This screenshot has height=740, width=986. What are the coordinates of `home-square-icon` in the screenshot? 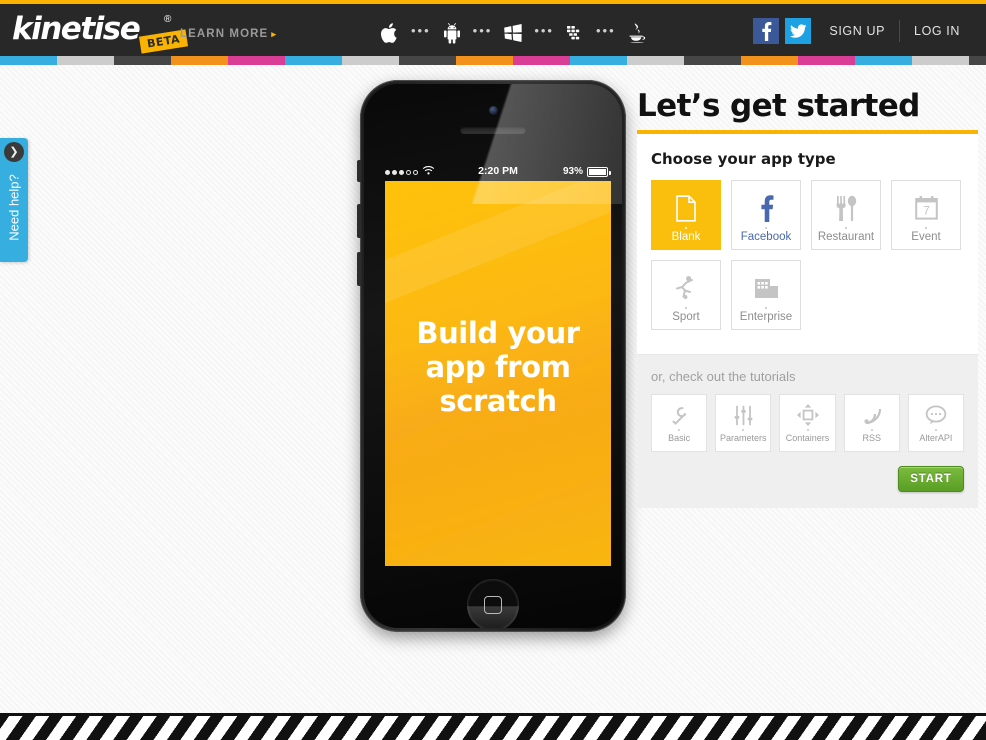 It's located at (493, 605).